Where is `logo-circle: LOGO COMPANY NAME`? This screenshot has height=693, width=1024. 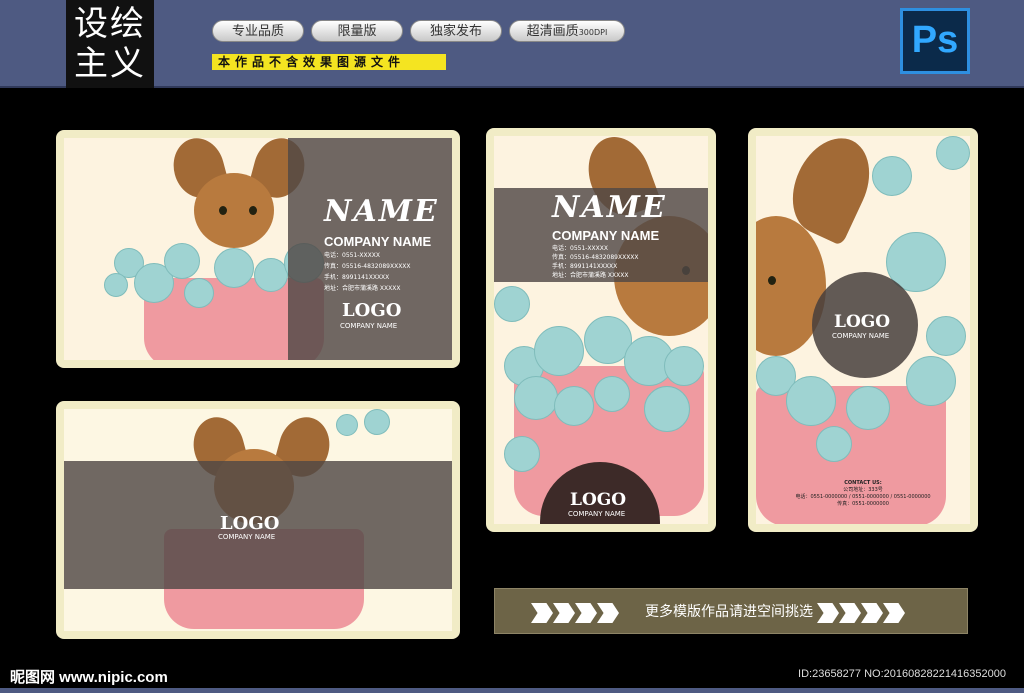 logo-circle: LOGO COMPANY NAME is located at coordinates (865, 325).